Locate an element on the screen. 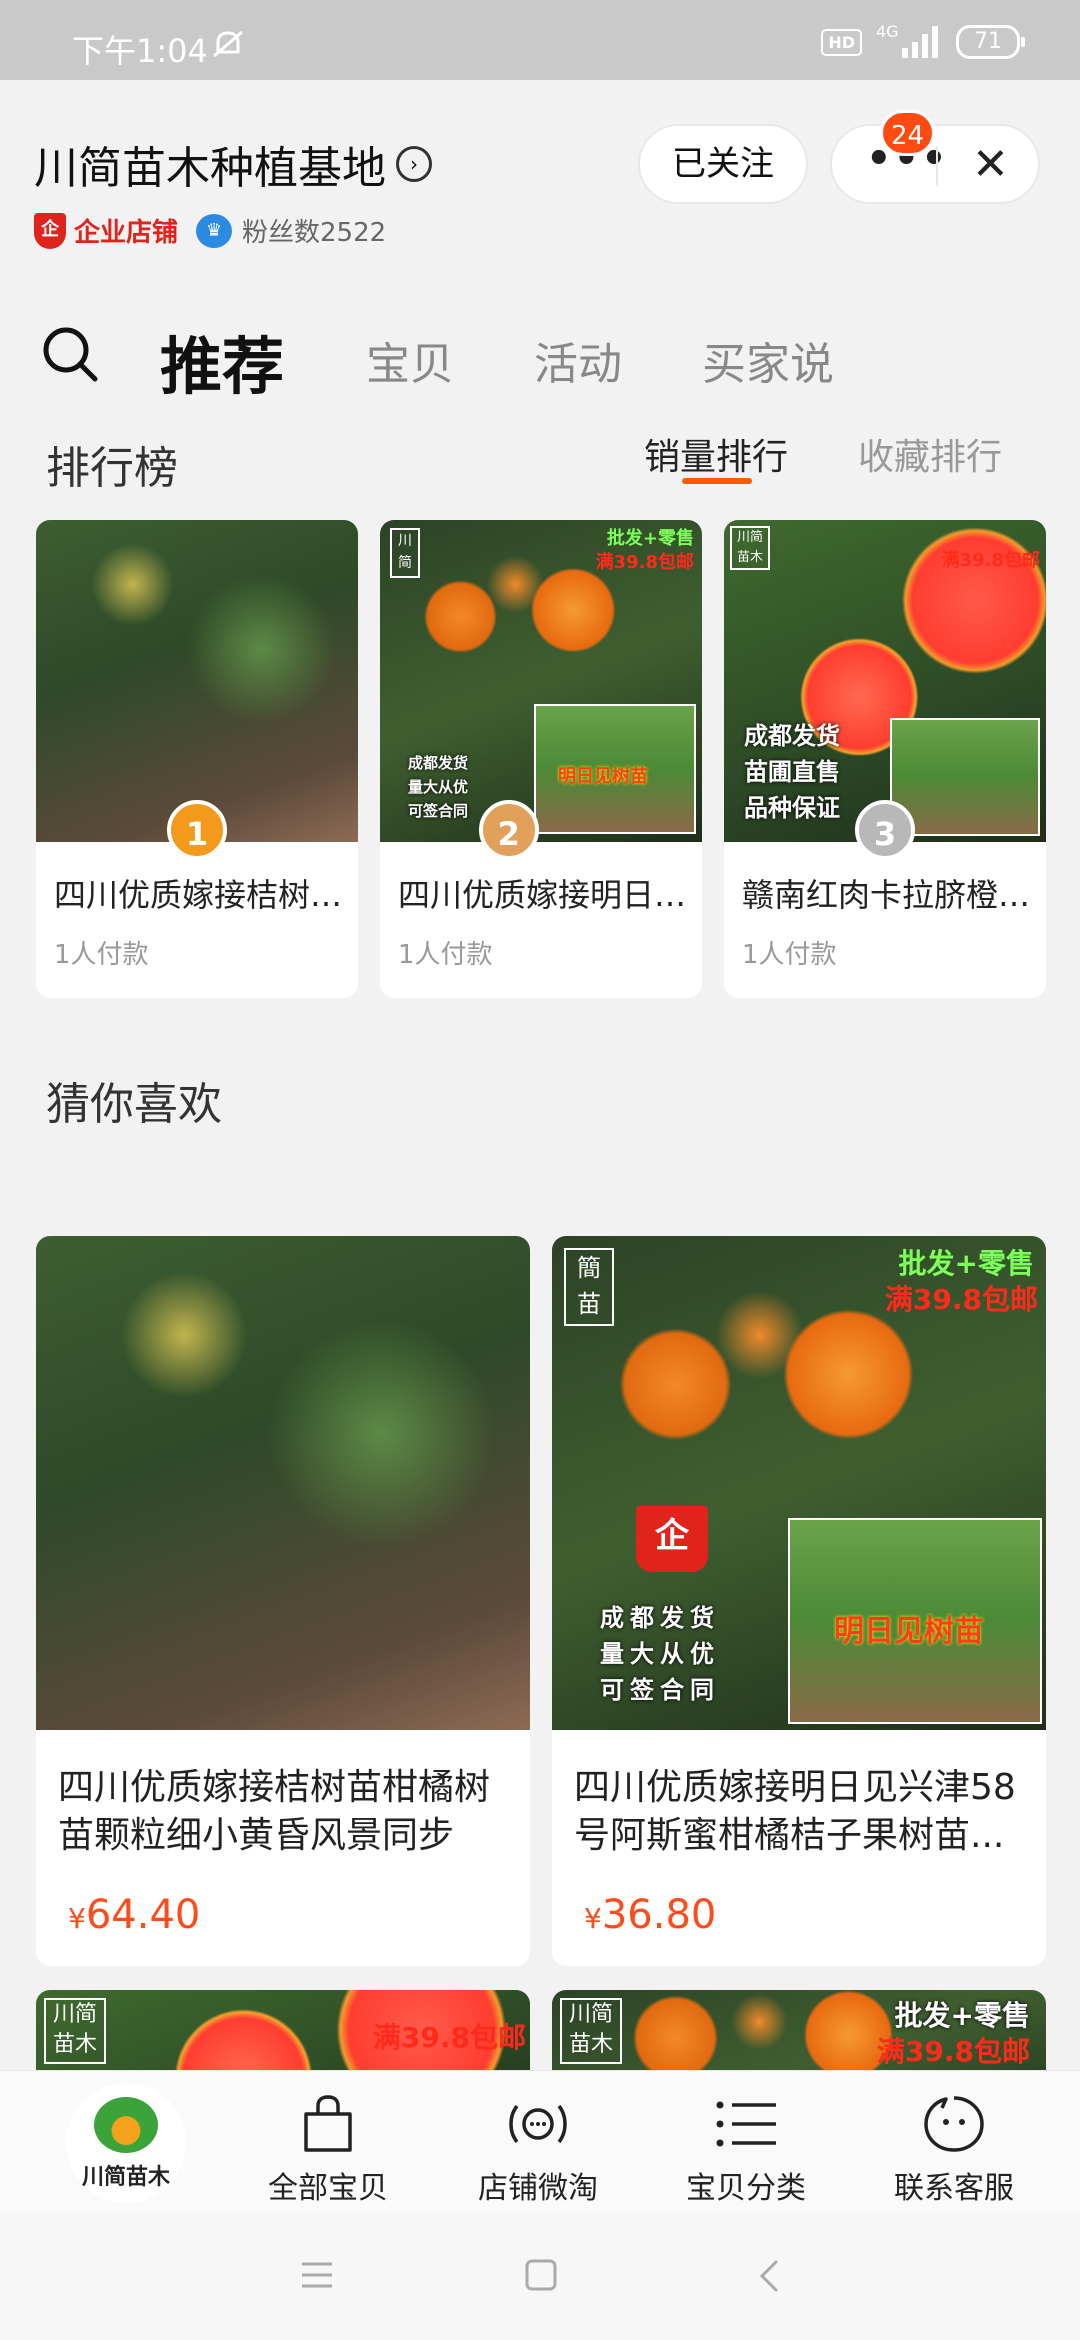 This screenshot has height=2340, width=1080. product-image: 川简苗木 满39.8包邮 成都发货 苗圃直售 品种保证 3 is located at coordinates (885, 690).